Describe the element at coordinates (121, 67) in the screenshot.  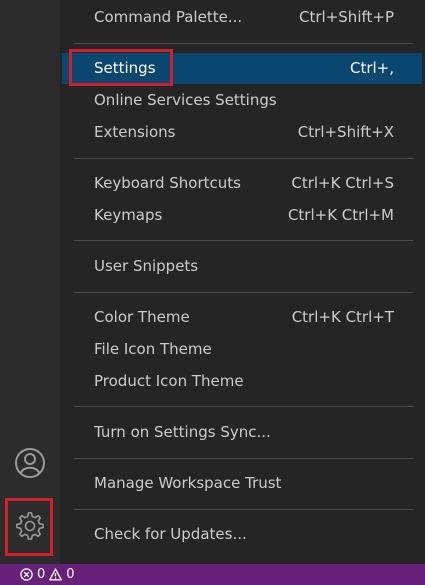
I see `settings-highlight` at that location.